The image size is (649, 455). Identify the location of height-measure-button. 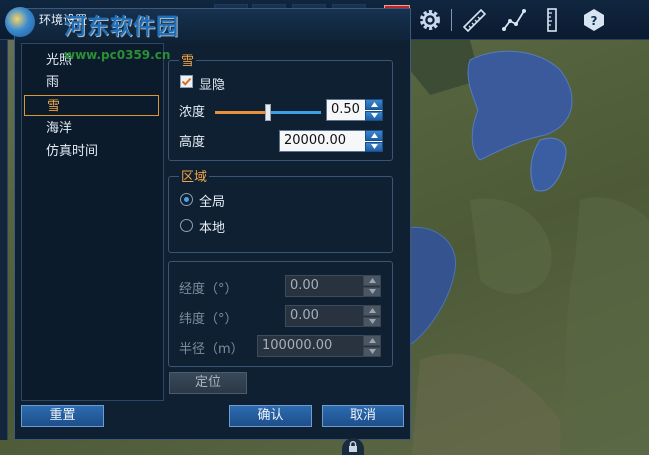
(552, 20).